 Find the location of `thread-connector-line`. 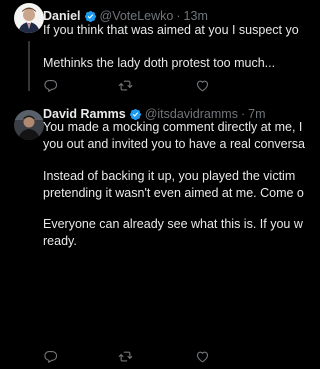

thread-connector-line is located at coordinates (29, 66).